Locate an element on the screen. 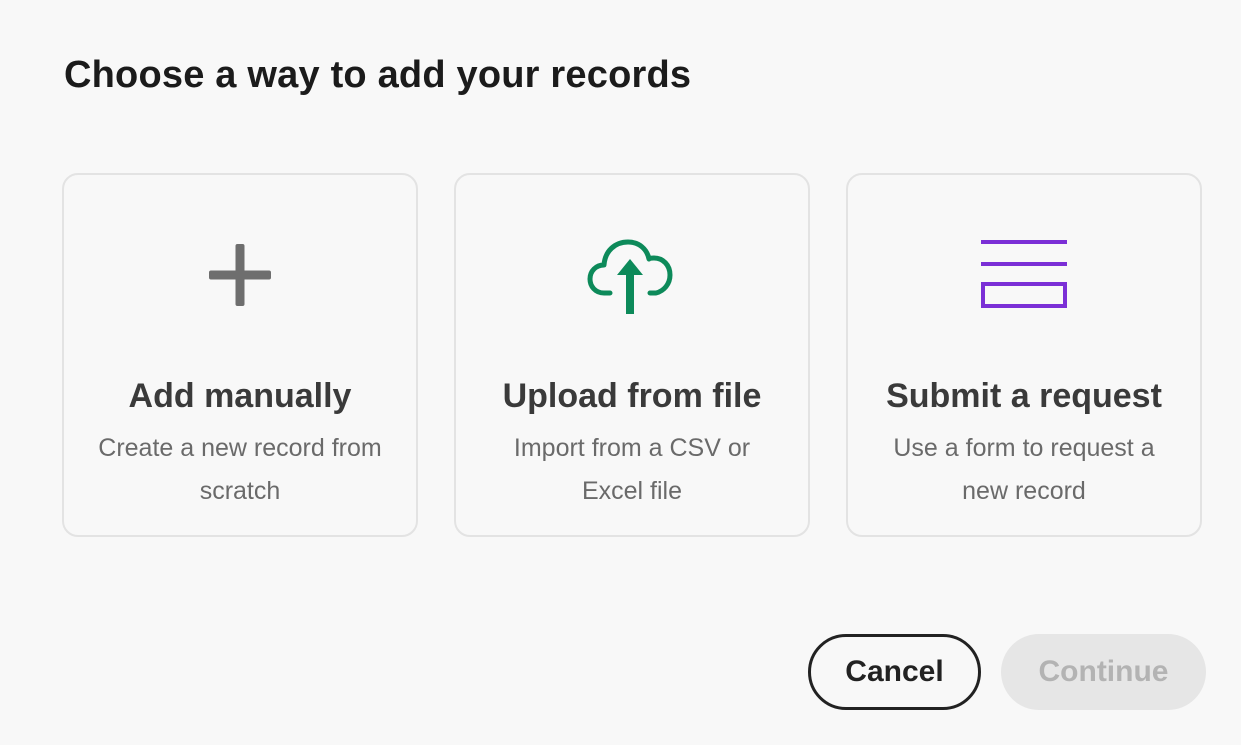  card-title: Submit a request is located at coordinates (1024, 396).